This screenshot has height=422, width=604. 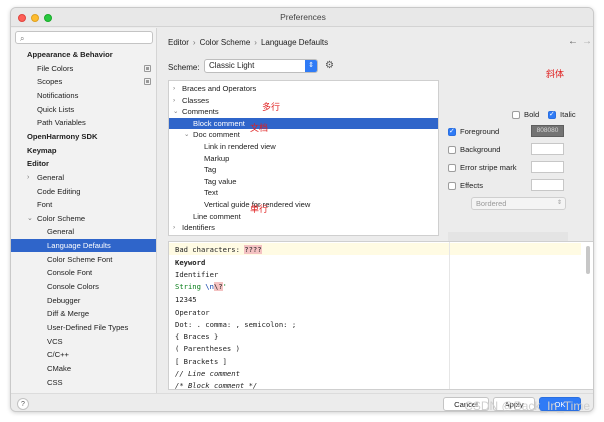 What do you see at coordinates (68, 314) in the screenshot?
I see `sidebar-item-label: Diff & Merge` at bounding box center [68, 314].